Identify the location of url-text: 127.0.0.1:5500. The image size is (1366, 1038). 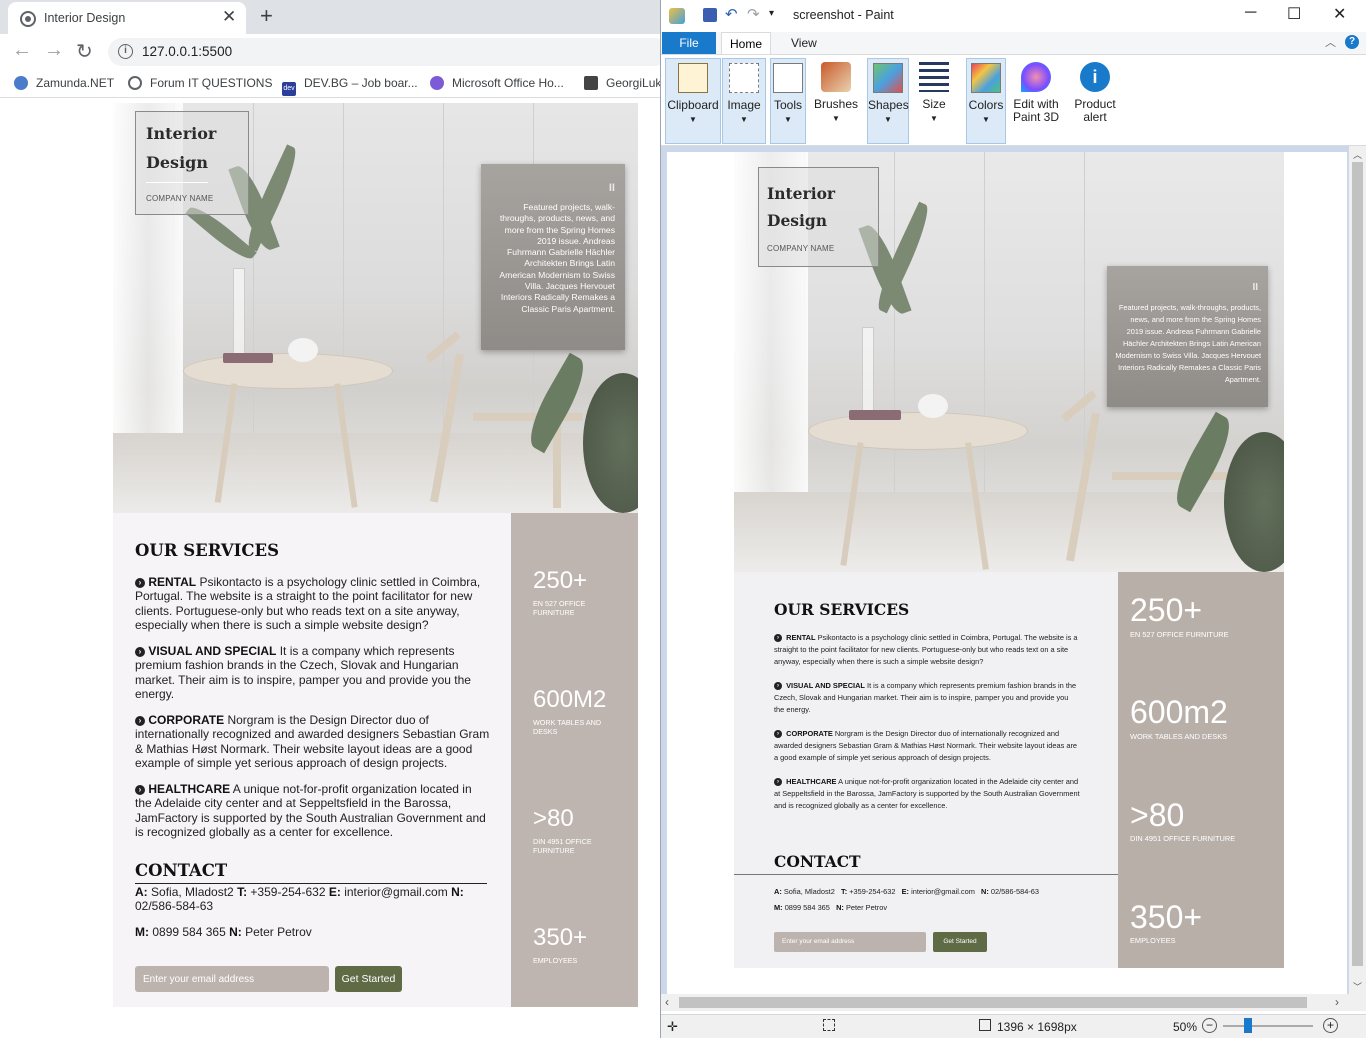
(187, 51).